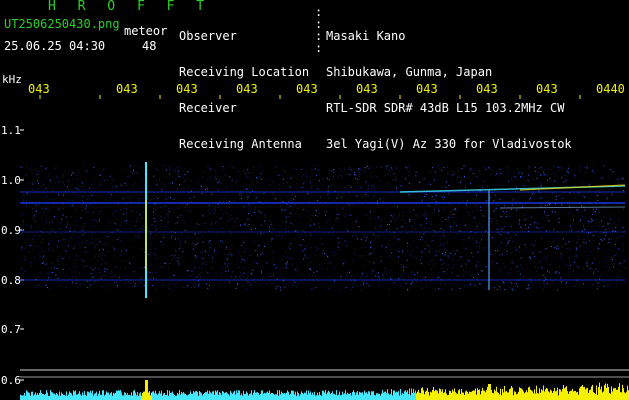 The height and width of the screenshot is (400, 629). I want to click on header-colons: ::::, so click(319, 30).